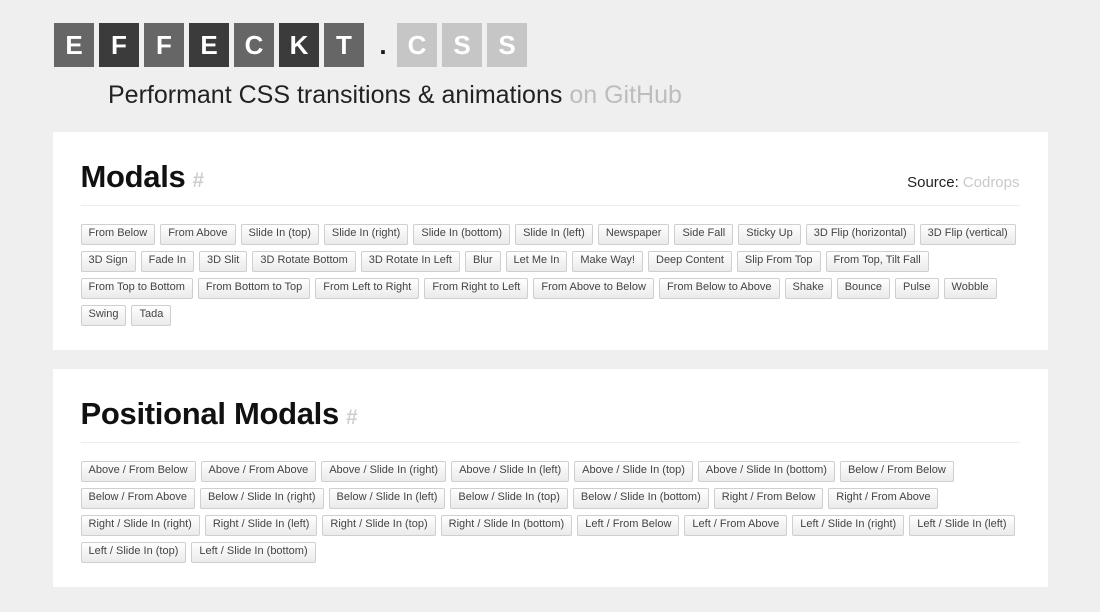 This screenshot has width=1100, height=612. What do you see at coordinates (933, 182) in the screenshot?
I see `modals-source-label: Source:` at bounding box center [933, 182].